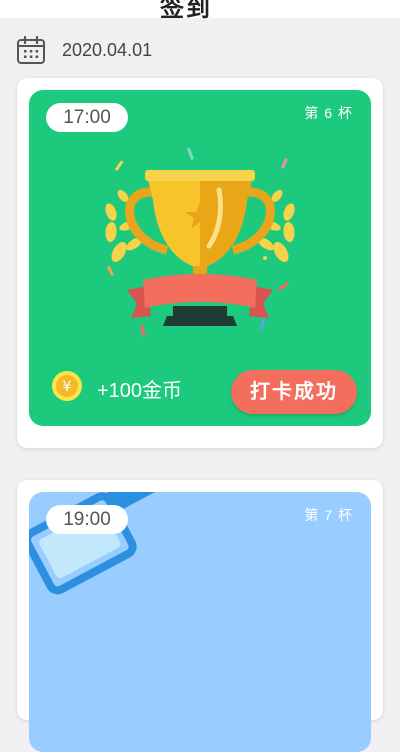 The width and height of the screenshot is (400, 752). I want to click on cup-index-label: 第 6 杯, so click(328, 113).